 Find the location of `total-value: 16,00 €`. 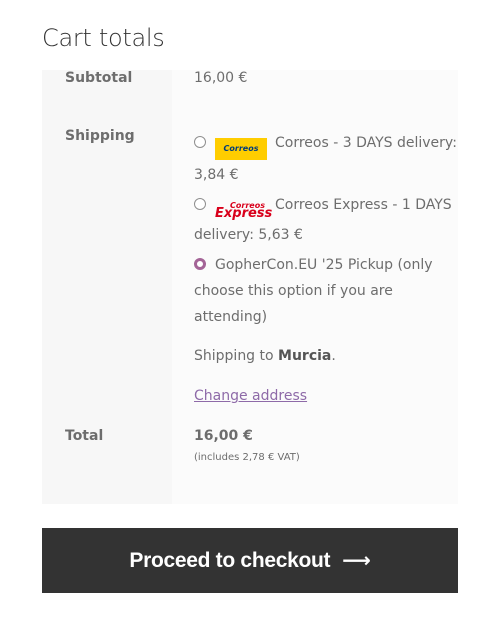

total-value: 16,00 € is located at coordinates (223, 436).